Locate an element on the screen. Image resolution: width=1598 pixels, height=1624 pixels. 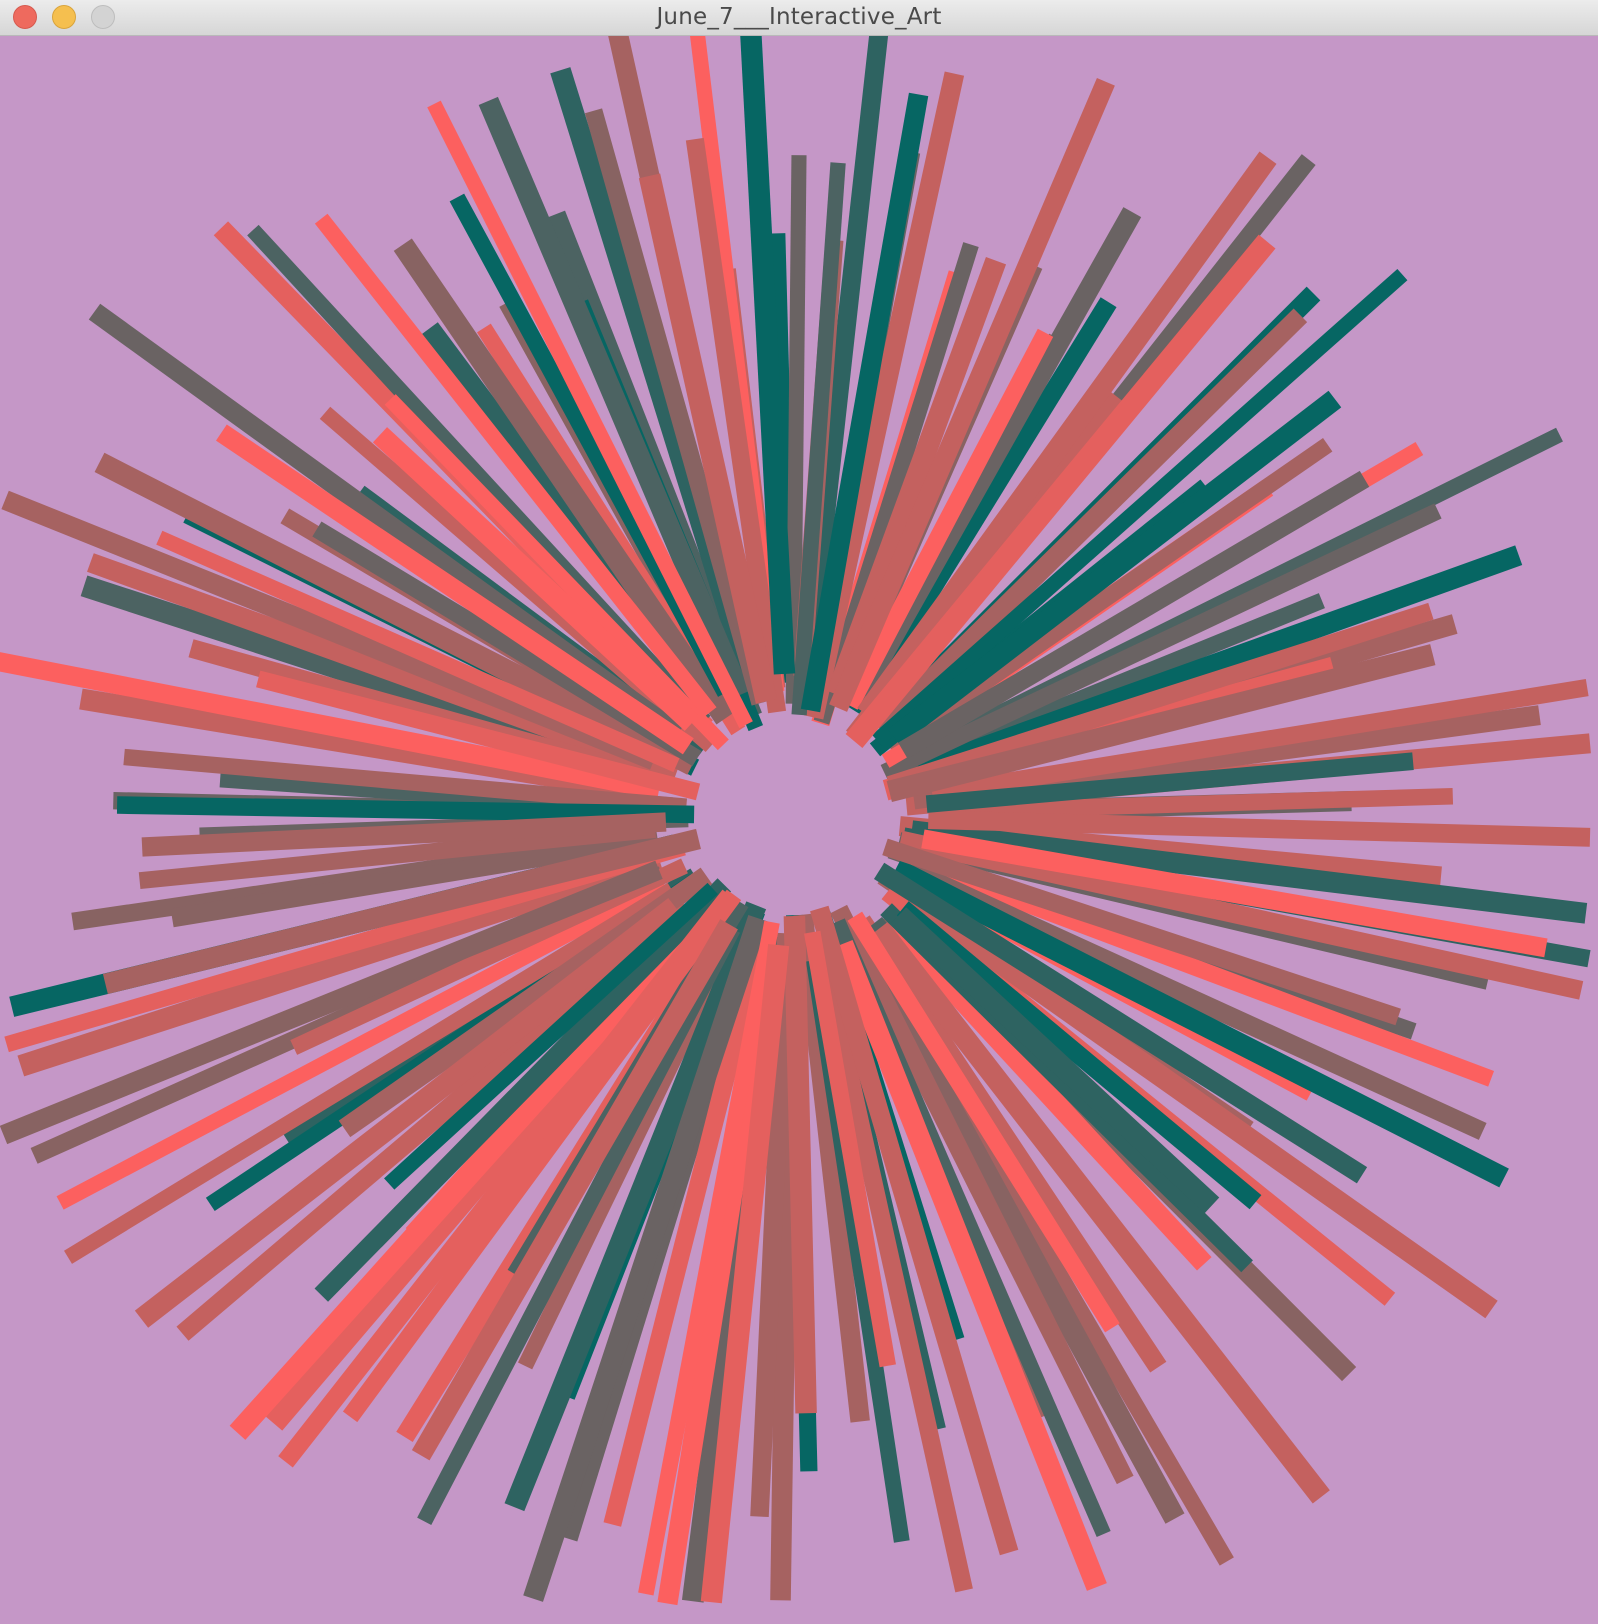
title-bar: June_7___Interactive_Art is located at coordinates (799, 18).